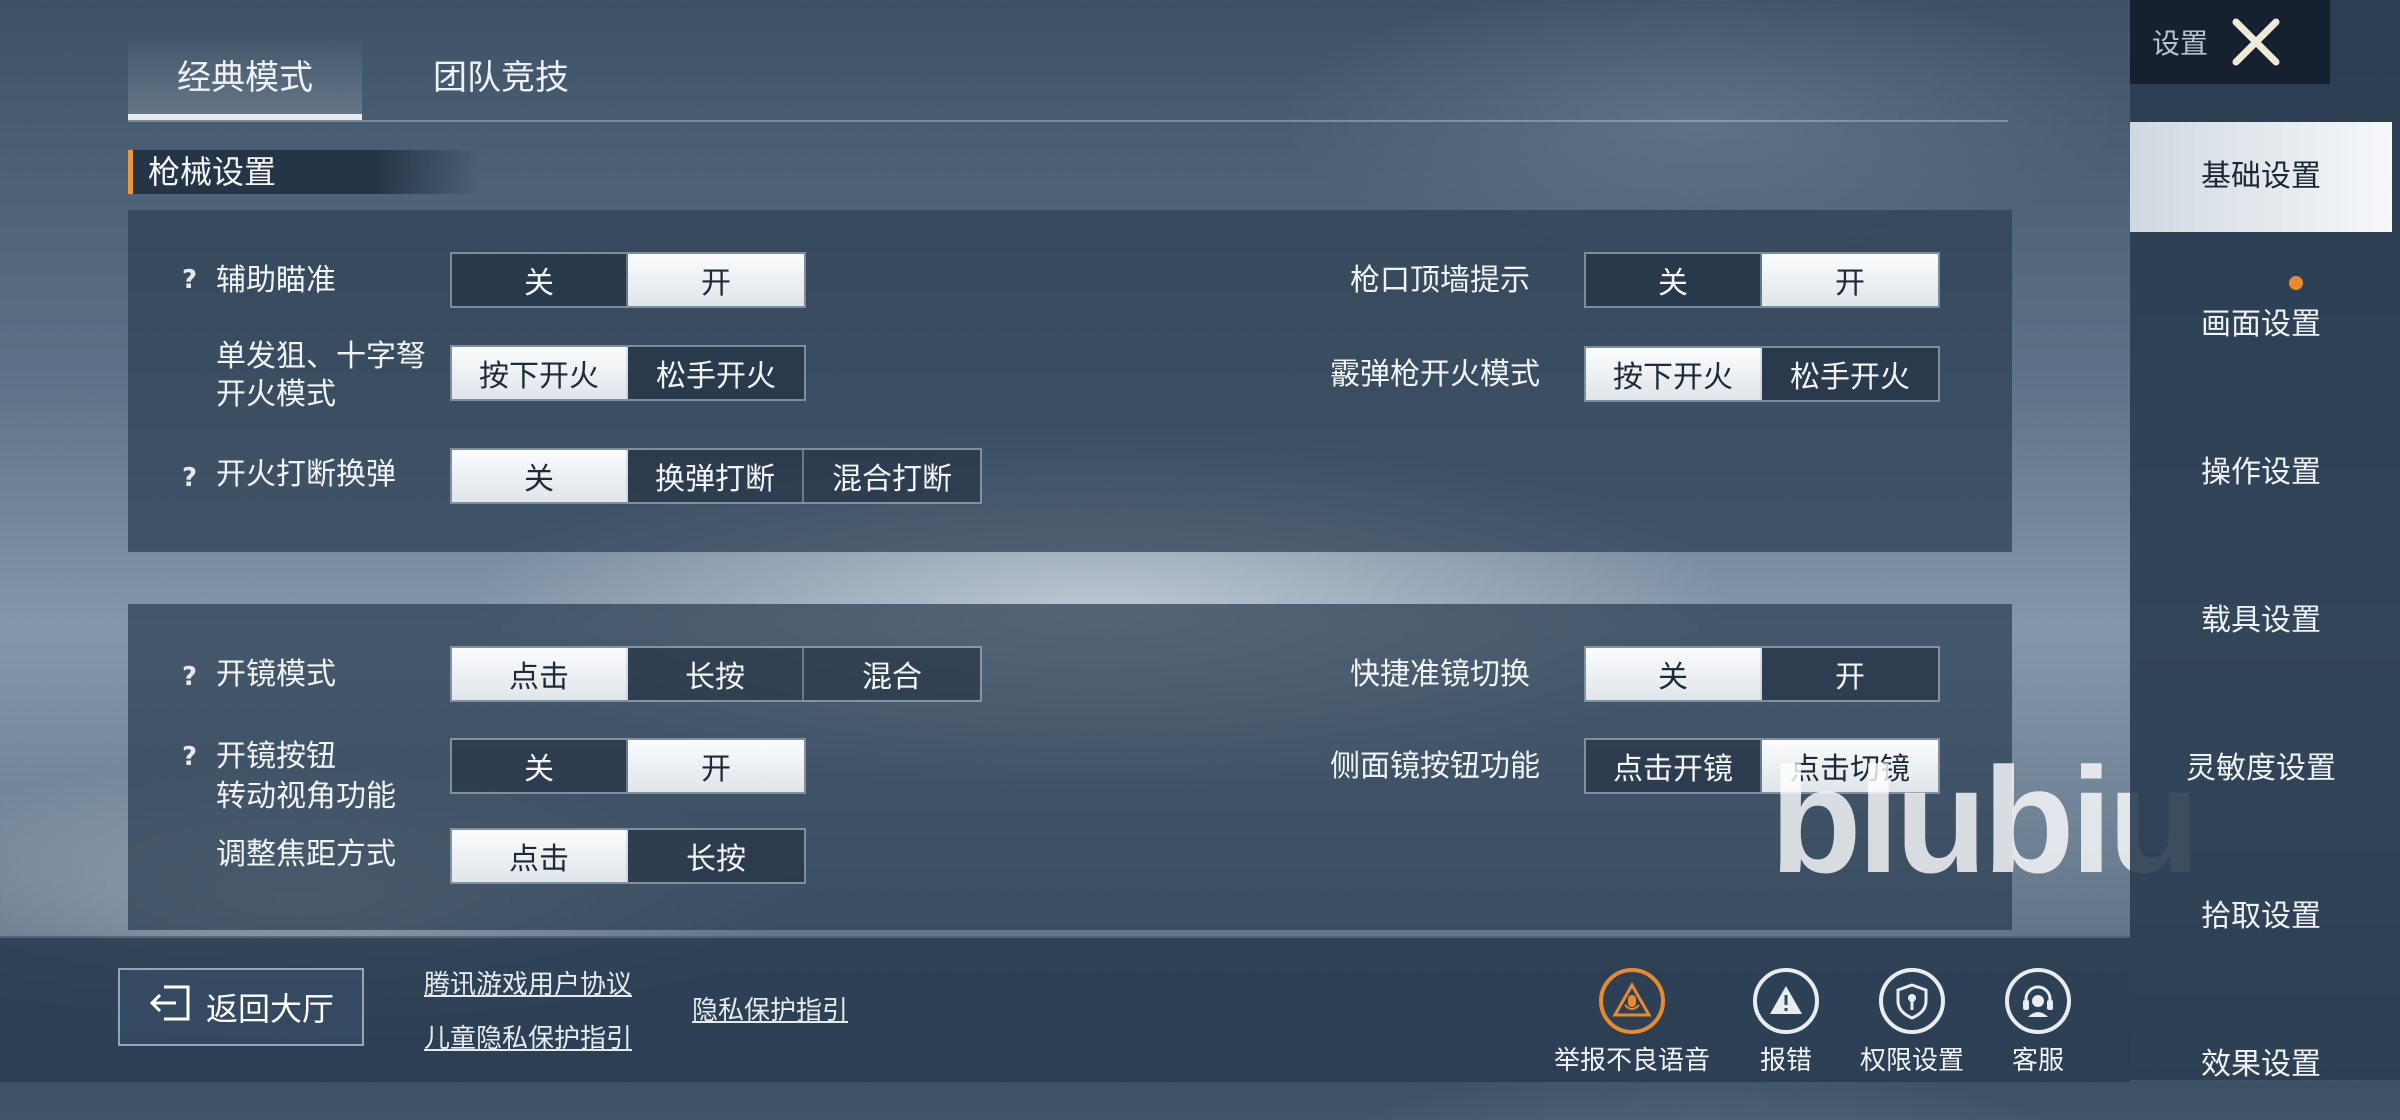 This screenshot has width=2400, height=1120. I want to click on close-icon, so click(2256, 42).